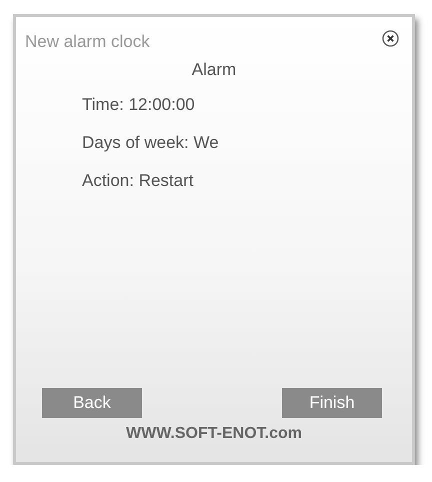 The width and height of the screenshot is (432, 482). What do you see at coordinates (214, 70) in the screenshot?
I see `section-heading: Alarm` at bounding box center [214, 70].